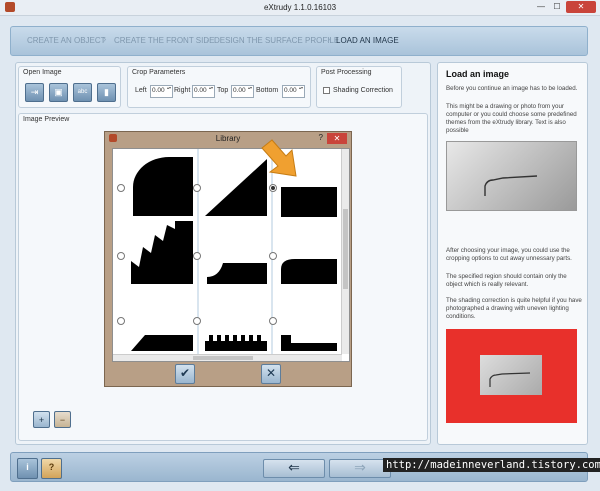  What do you see at coordinates (309, 322) in the screenshot?
I see `shape-step` at bounding box center [309, 322].